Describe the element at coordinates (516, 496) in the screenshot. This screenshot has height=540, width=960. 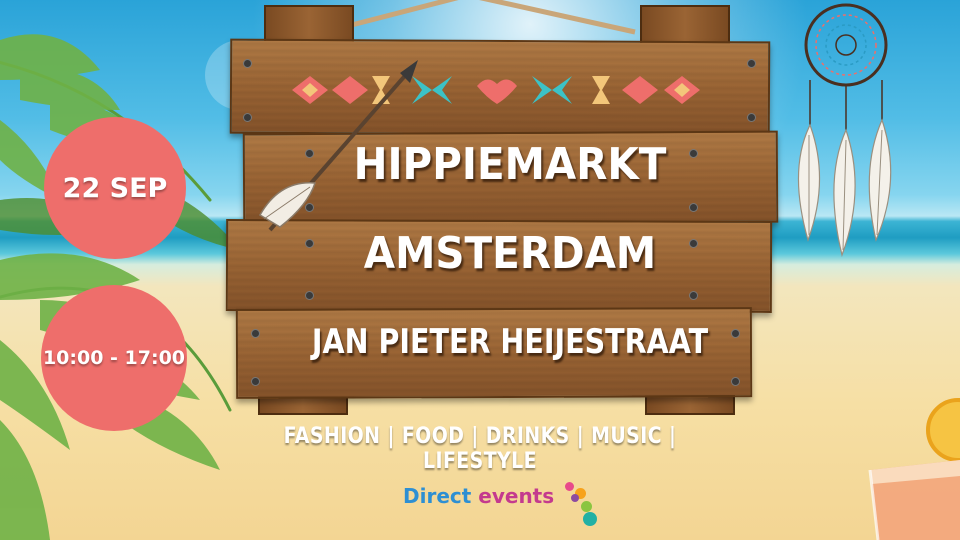
I see `logo-word2: events` at that location.